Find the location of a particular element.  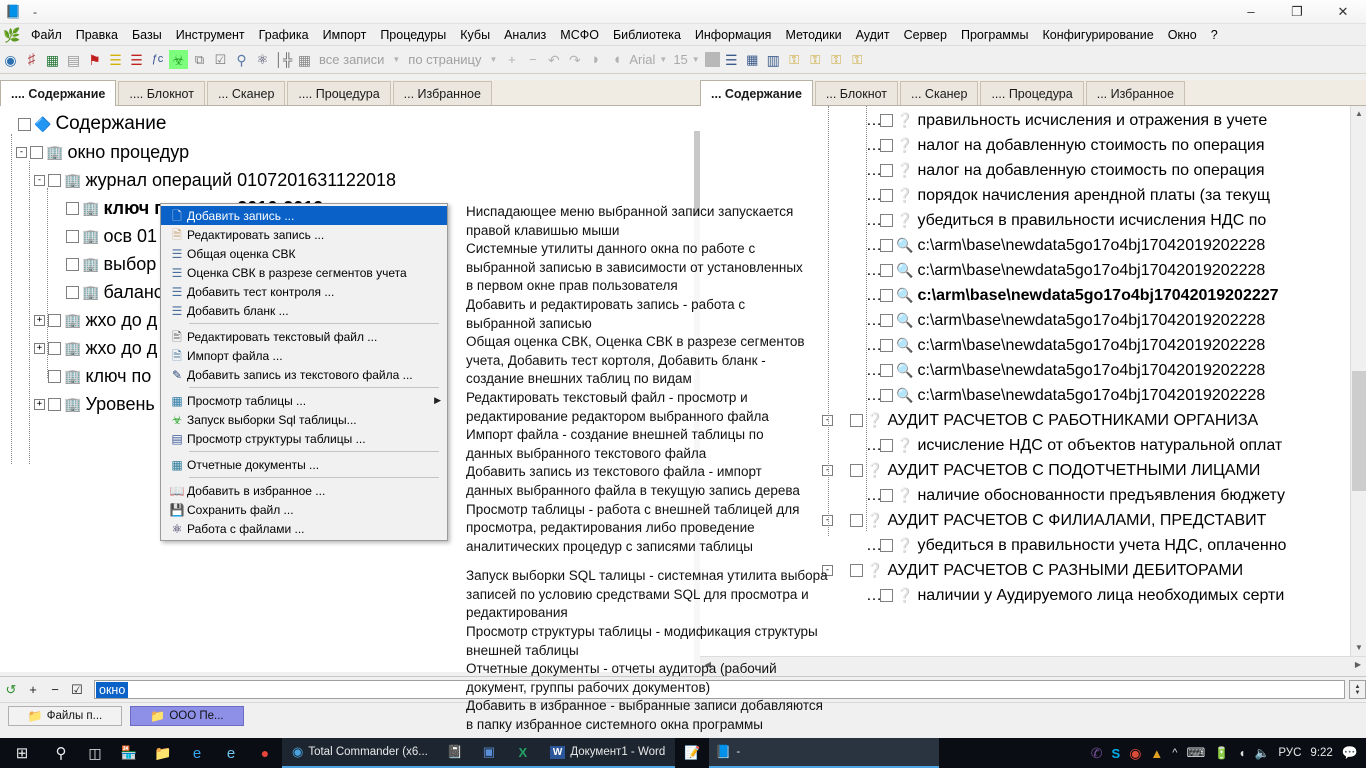

menu-programs: Программы is located at coordinates (995, 35).